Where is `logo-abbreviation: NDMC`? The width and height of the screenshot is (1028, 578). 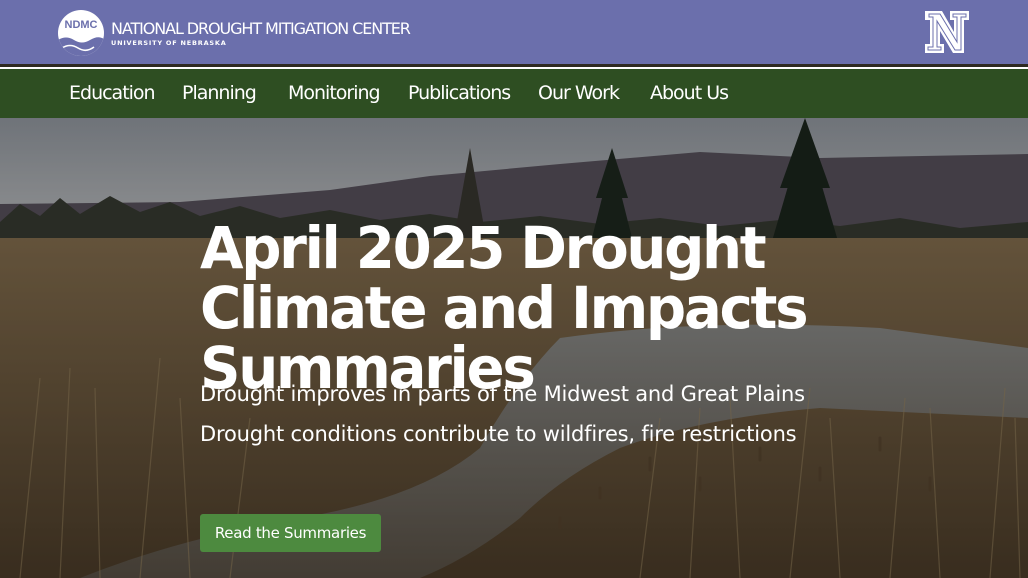
logo-abbreviation: NDMC is located at coordinates (81, 25).